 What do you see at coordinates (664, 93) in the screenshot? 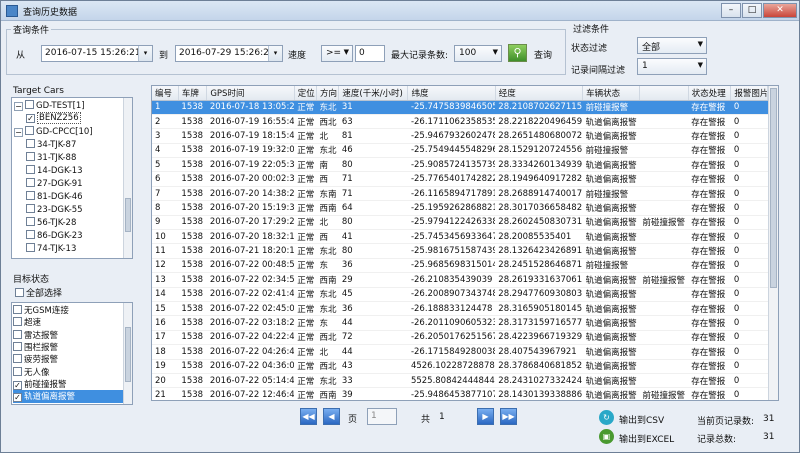
I see `column-header` at bounding box center [664, 93].